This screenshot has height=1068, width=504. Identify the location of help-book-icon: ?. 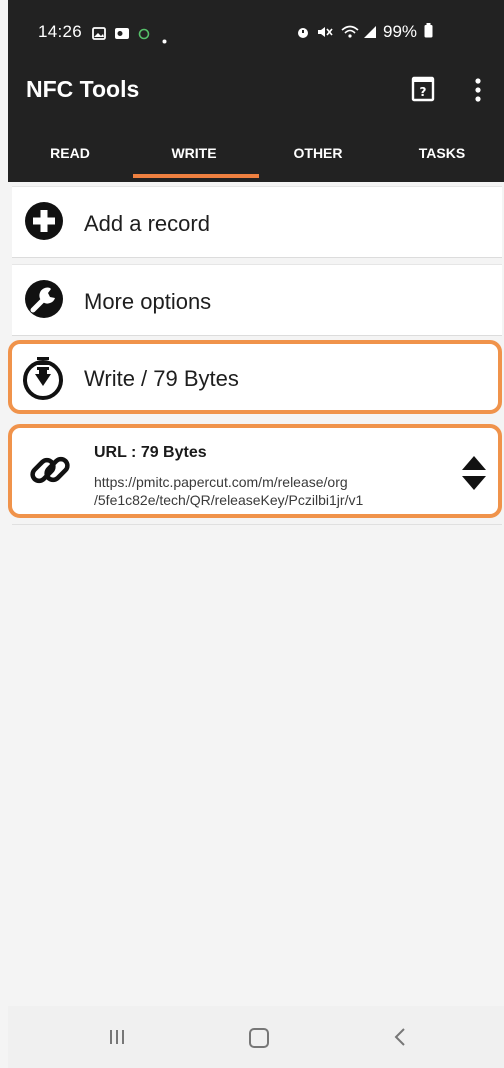
(423, 91).